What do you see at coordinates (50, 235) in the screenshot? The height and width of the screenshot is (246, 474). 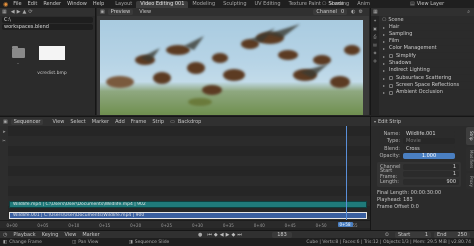 I see `timeline-menu-keying: Keying` at bounding box center [50, 235].